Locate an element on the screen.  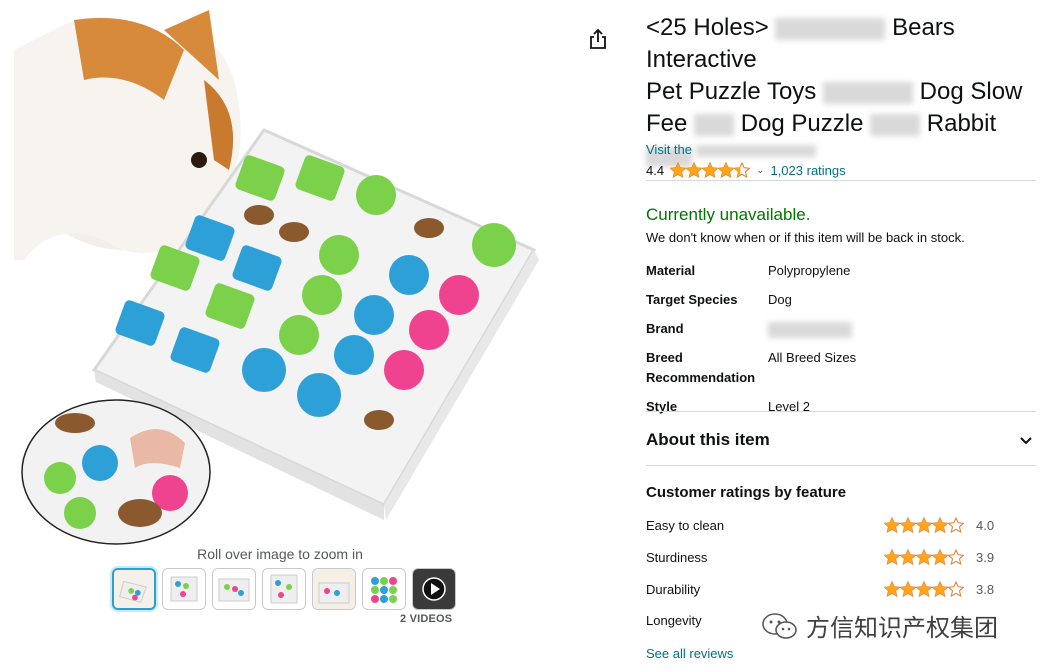
spec-row-breed: Breed Recommendation All Breed Sizes is located at coordinates (841, 368).